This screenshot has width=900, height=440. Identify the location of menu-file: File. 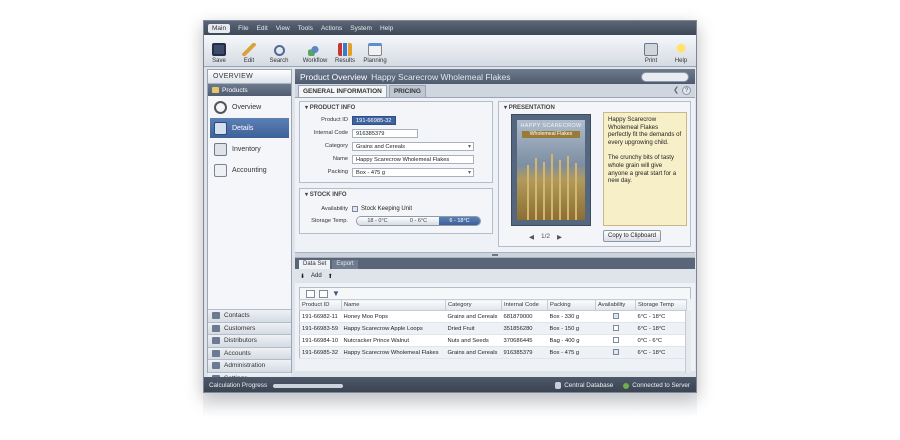
(243, 28).